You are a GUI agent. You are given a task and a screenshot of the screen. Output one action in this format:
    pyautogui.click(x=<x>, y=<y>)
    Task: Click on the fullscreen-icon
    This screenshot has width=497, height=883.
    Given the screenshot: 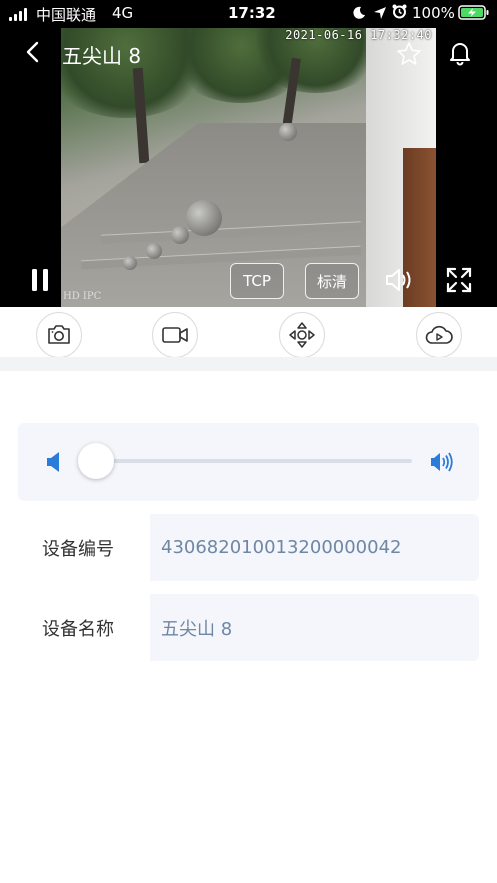 What is the action you would take?
    pyautogui.click(x=459, y=282)
    